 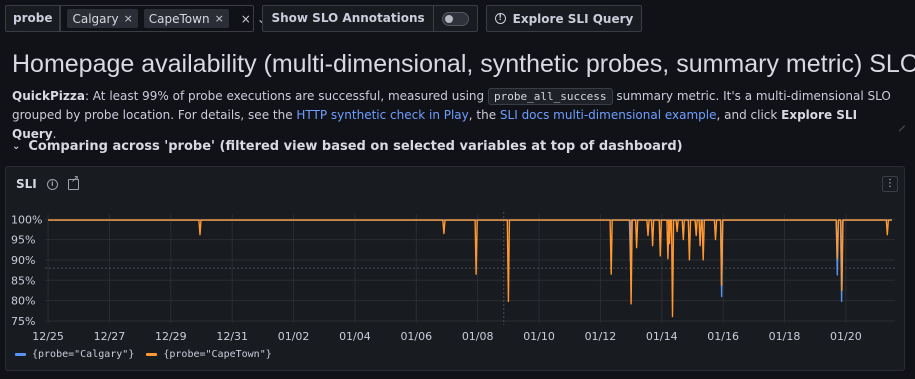 I want to click on explore-compass-icon: !, so click(x=500, y=18).